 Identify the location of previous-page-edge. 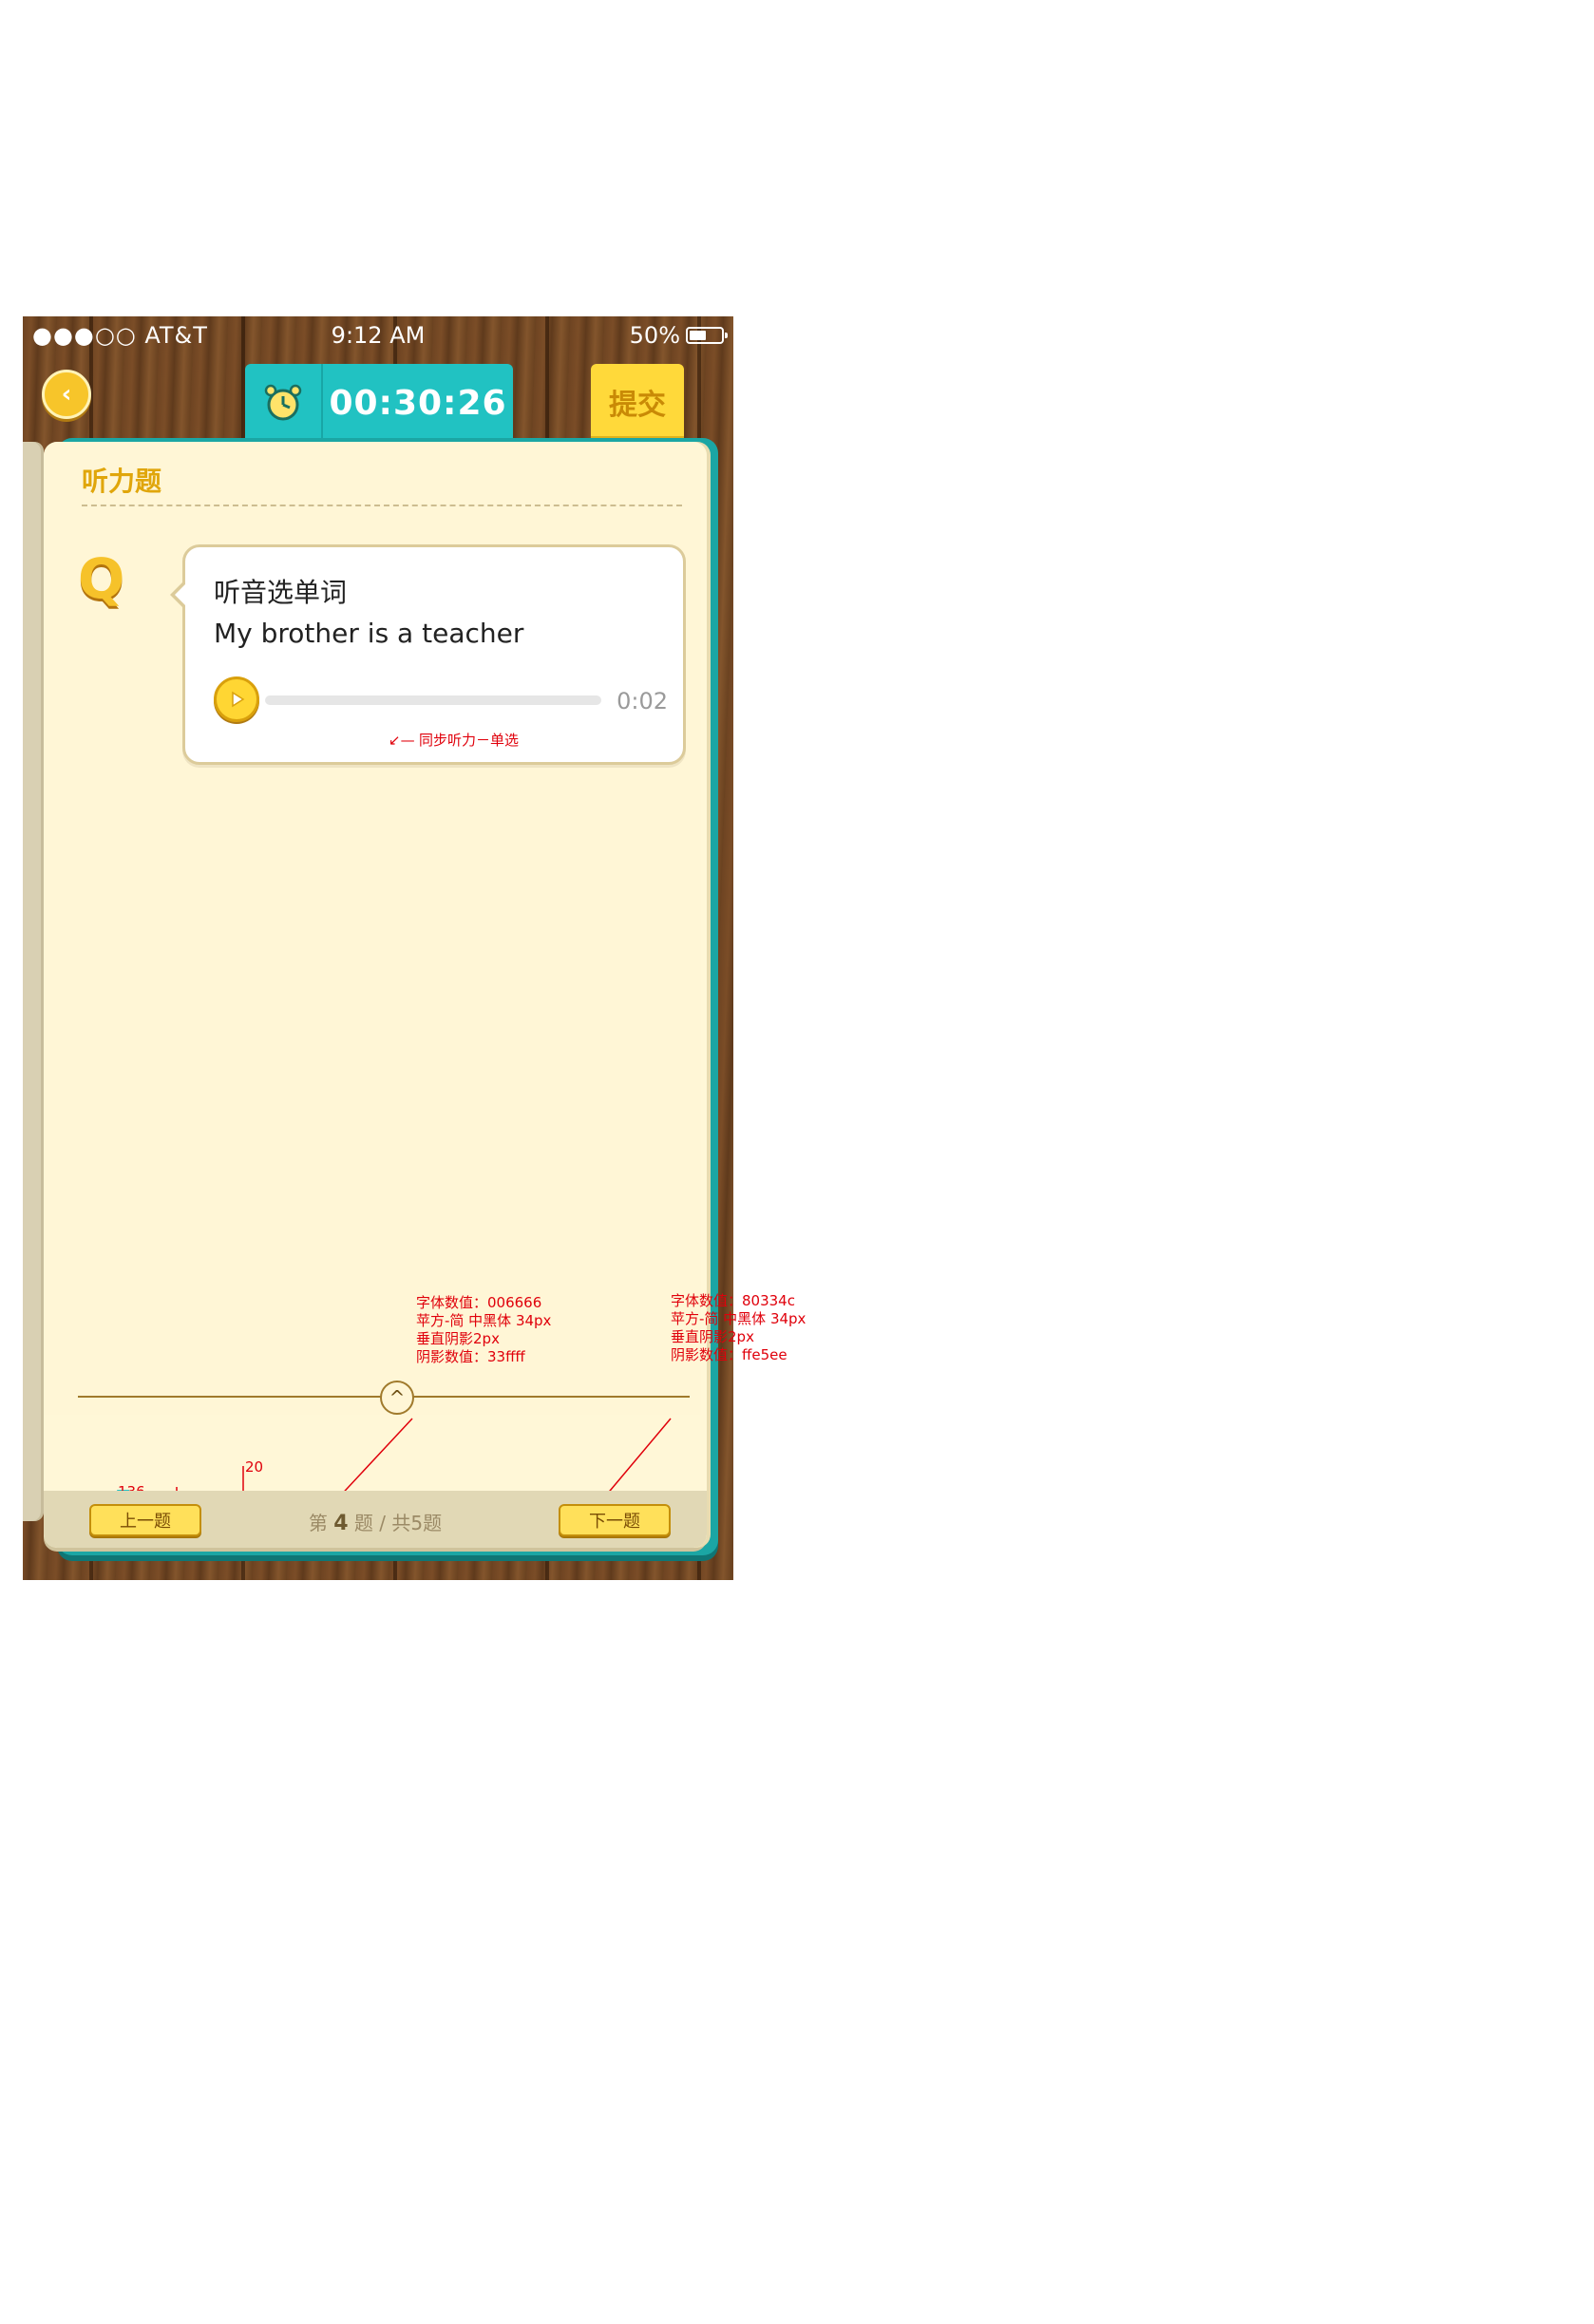
(33, 981).